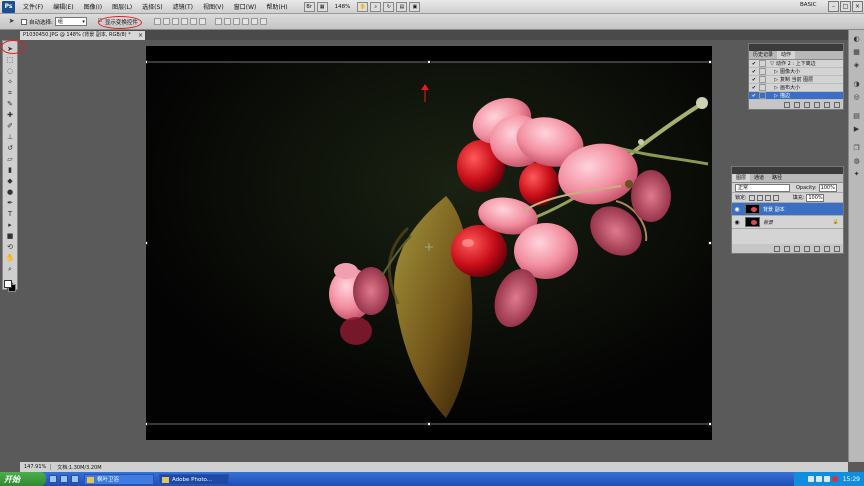 The width and height of the screenshot is (864, 486). What do you see at coordinates (175, 21) in the screenshot?
I see `align-bottom-icon` at bounding box center [175, 21].